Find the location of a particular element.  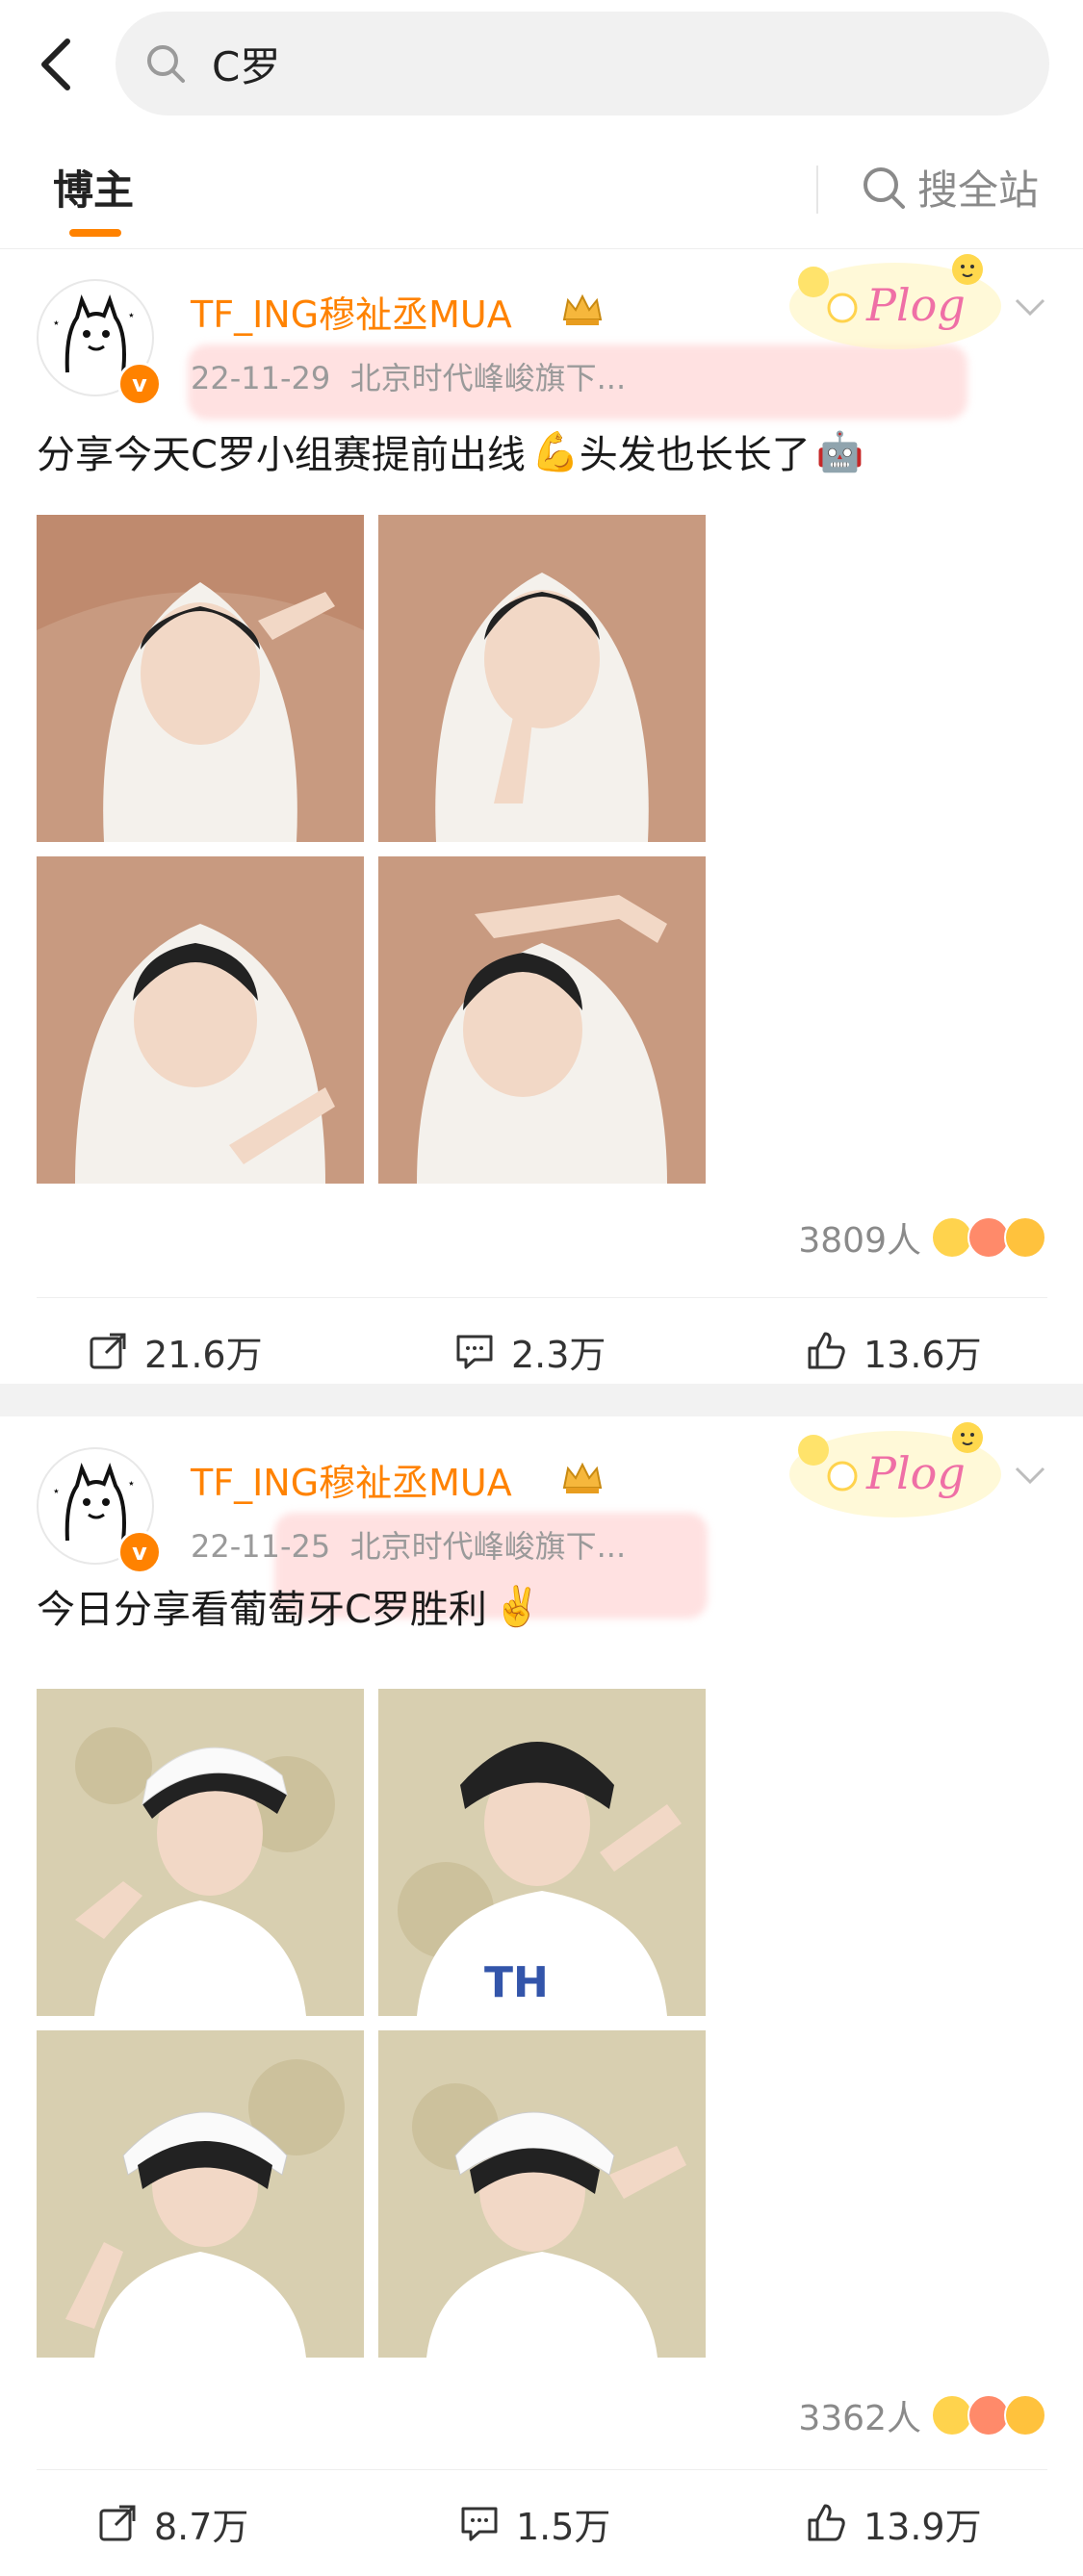

reactions-summary: 3362人 is located at coordinates (922, 2415).